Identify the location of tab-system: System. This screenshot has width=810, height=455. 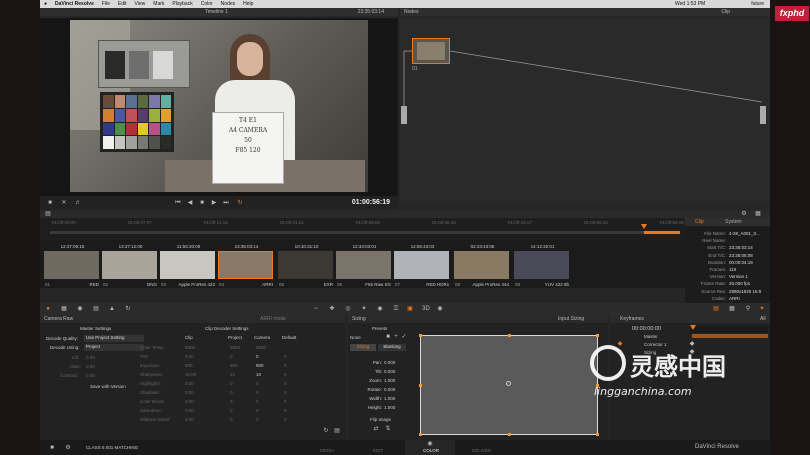
(733, 222).